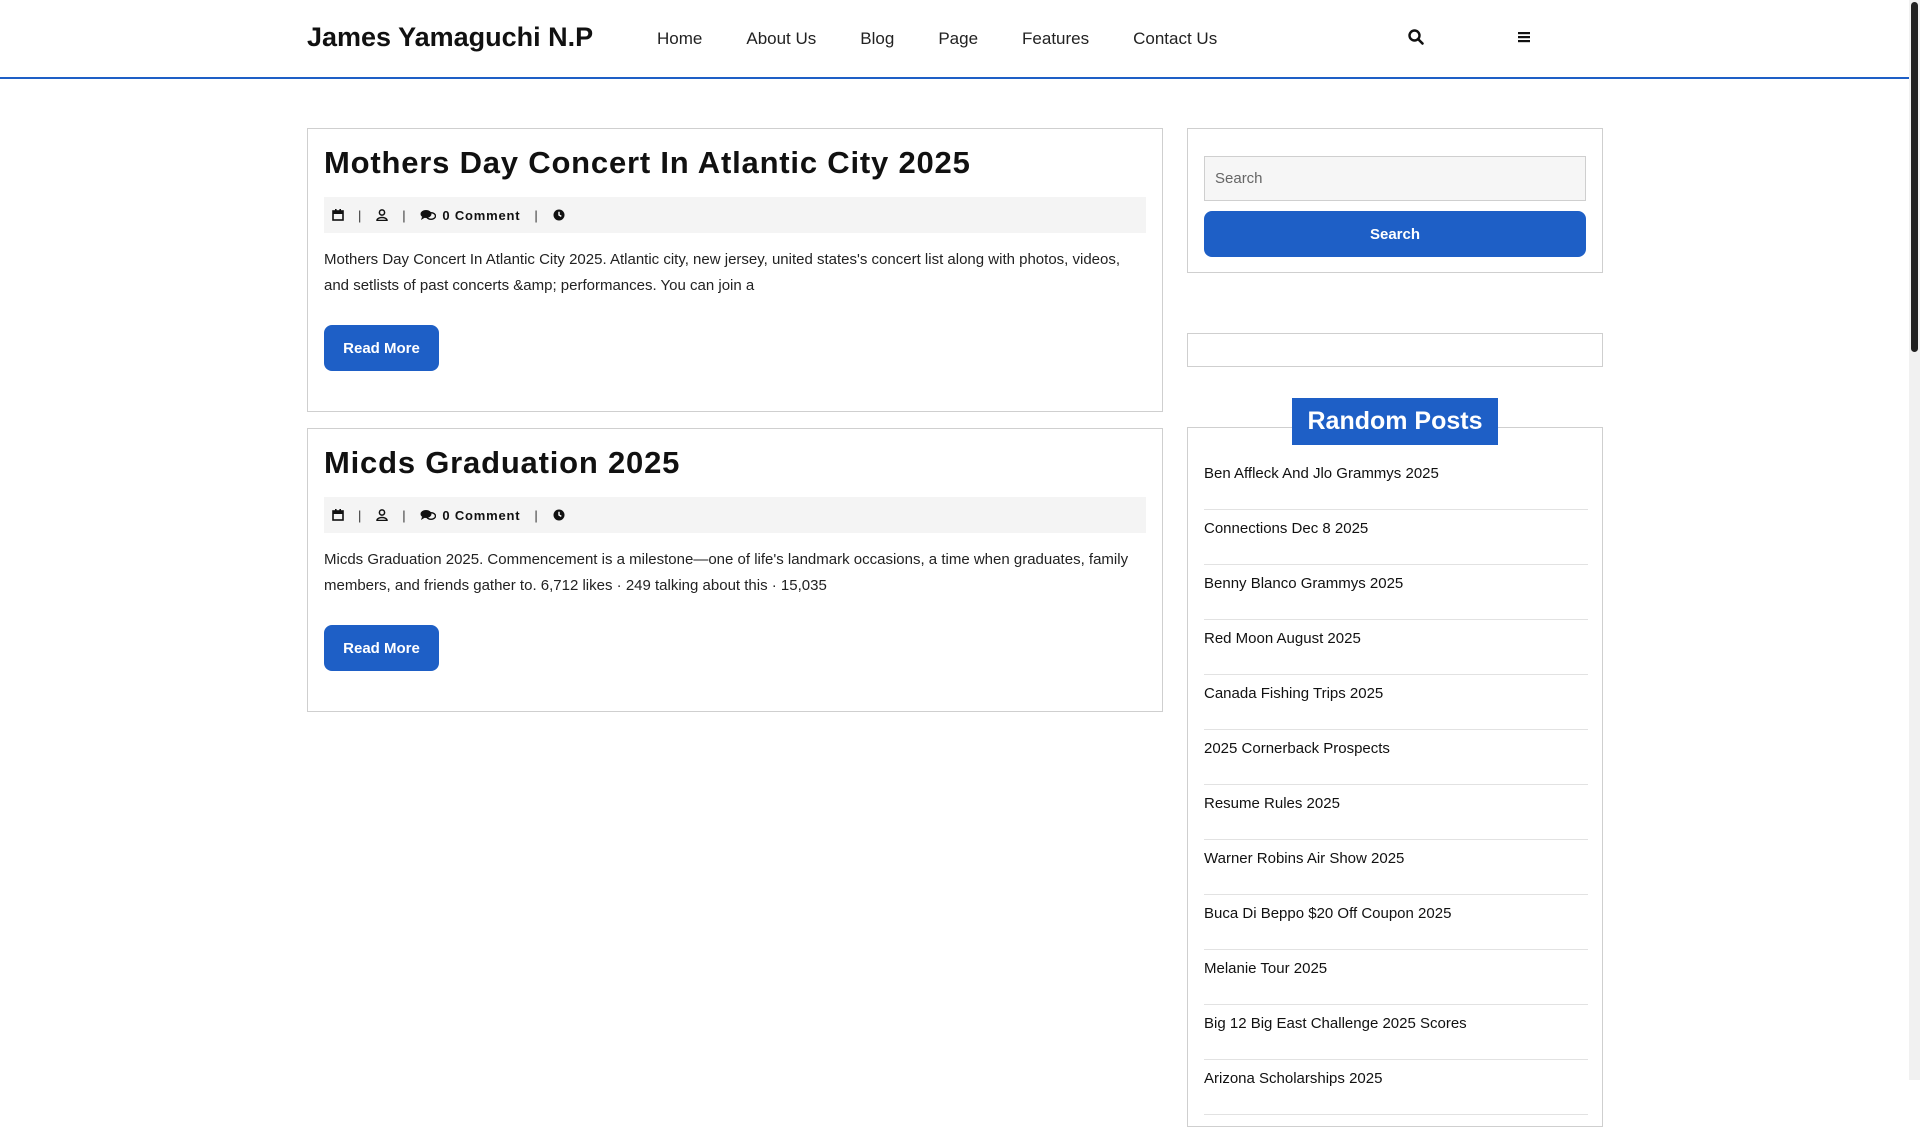 The image size is (1920, 1127). What do you see at coordinates (1914, 177) in the screenshot?
I see `scrollbar-thumb` at bounding box center [1914, 177].